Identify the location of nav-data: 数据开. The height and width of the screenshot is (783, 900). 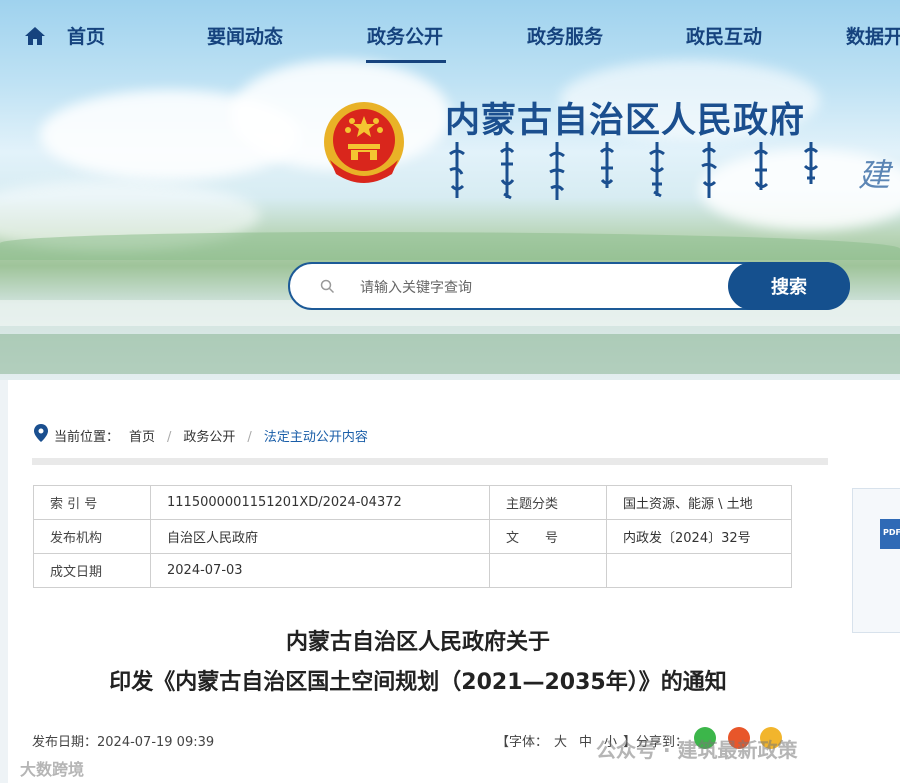
(873, 35).